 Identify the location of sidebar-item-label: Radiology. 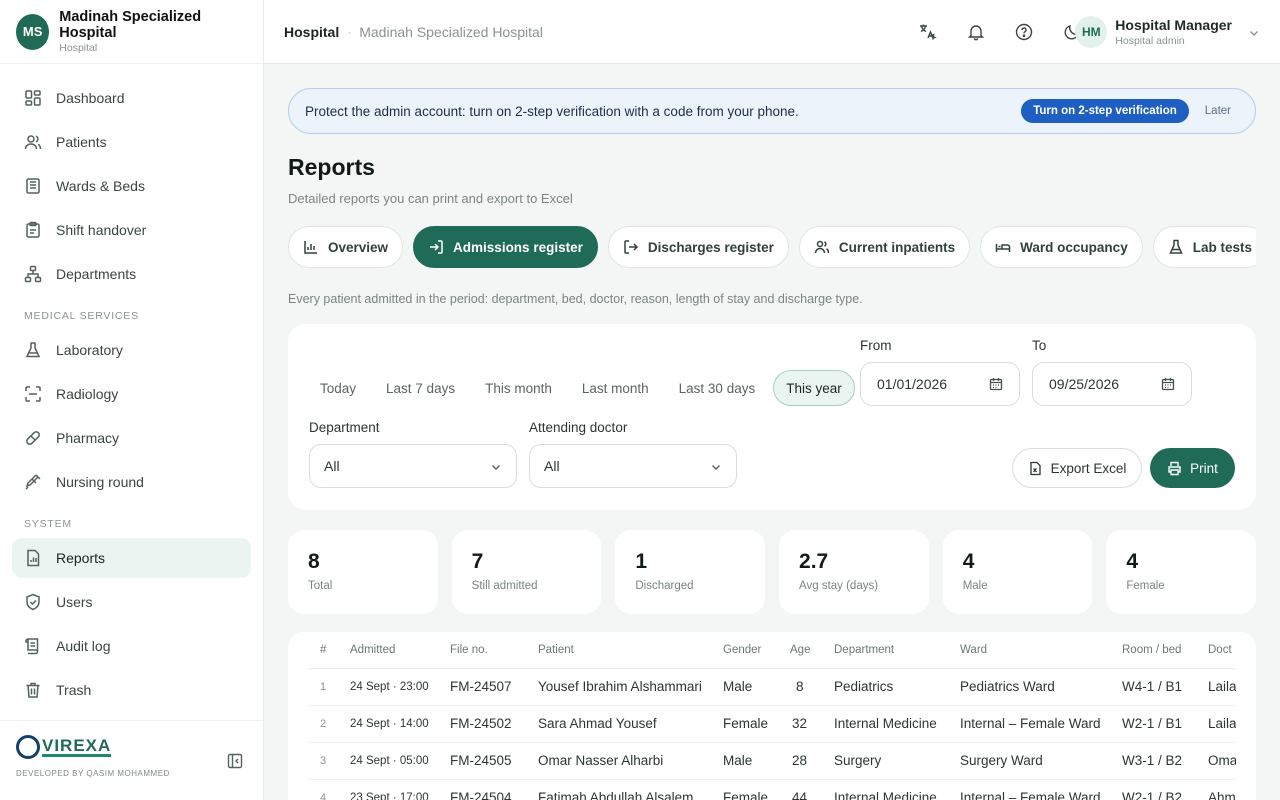
(87, 394).